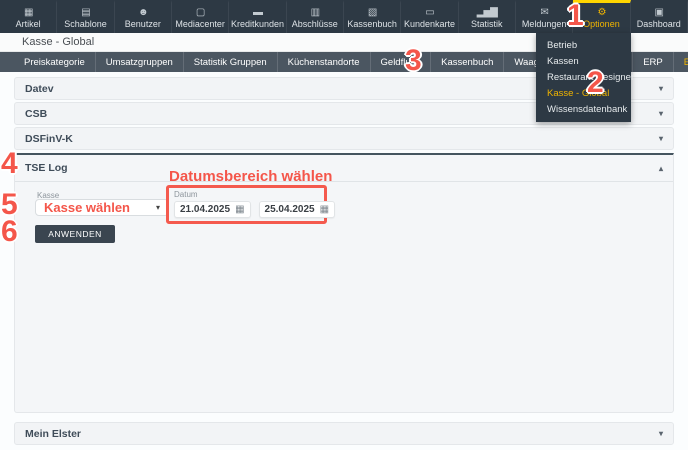  I want to click on nav-label: Statistik, so click(487, 23).